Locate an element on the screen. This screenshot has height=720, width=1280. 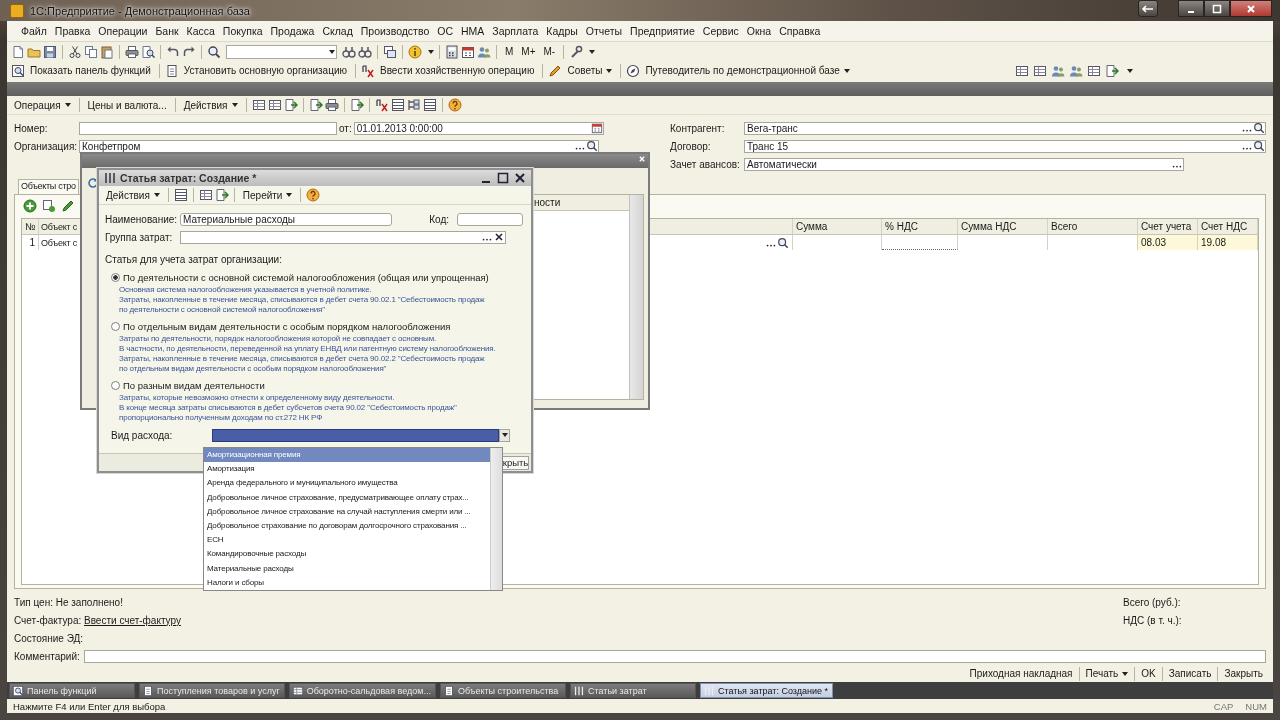
menu-item: Банк is located at coordinates (167, 31).